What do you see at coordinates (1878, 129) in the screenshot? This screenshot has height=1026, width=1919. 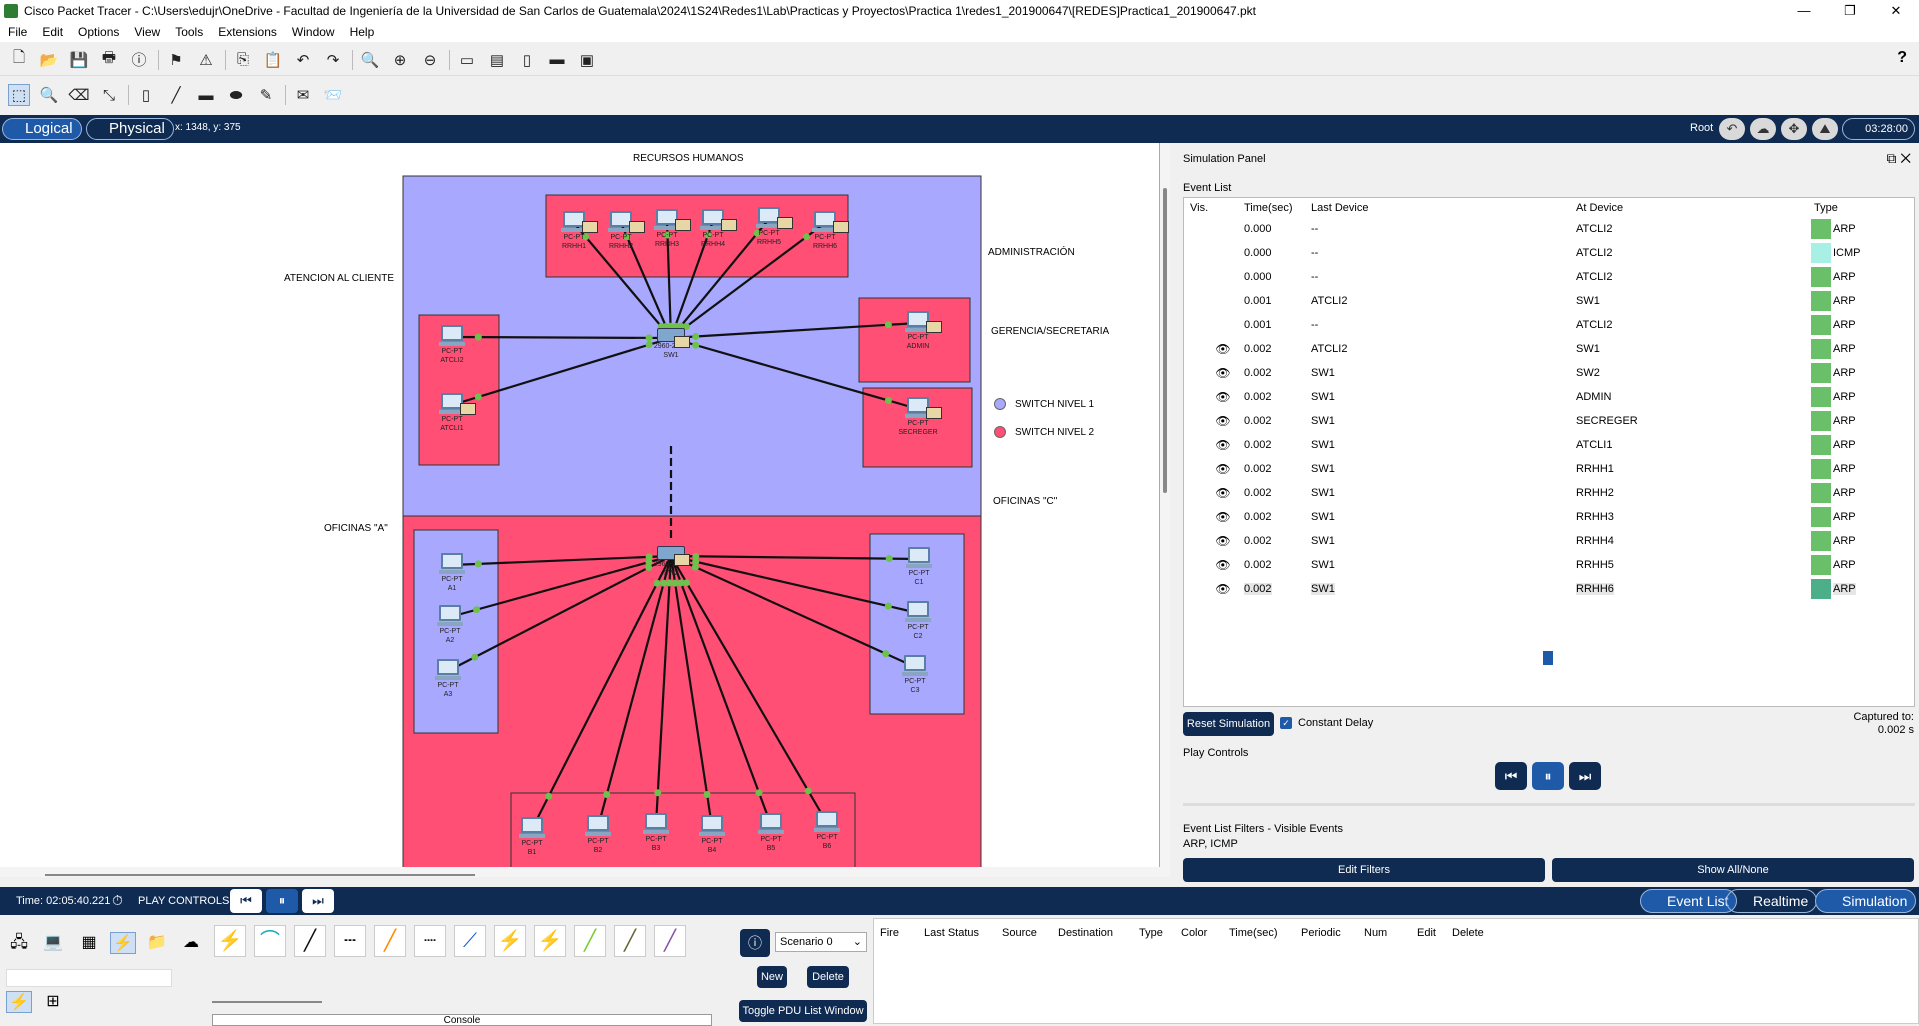 I see `viewport-time: 03:28:00` at bounding box center [1878, 129].